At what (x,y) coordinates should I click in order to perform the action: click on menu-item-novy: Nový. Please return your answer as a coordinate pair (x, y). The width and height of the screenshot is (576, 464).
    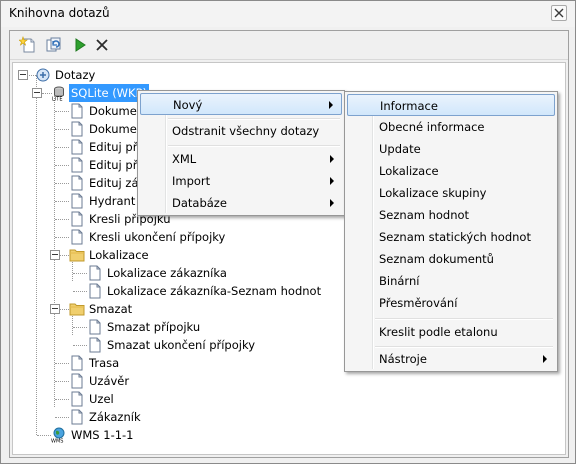
    Looking at the image, I should click on (241, 104).